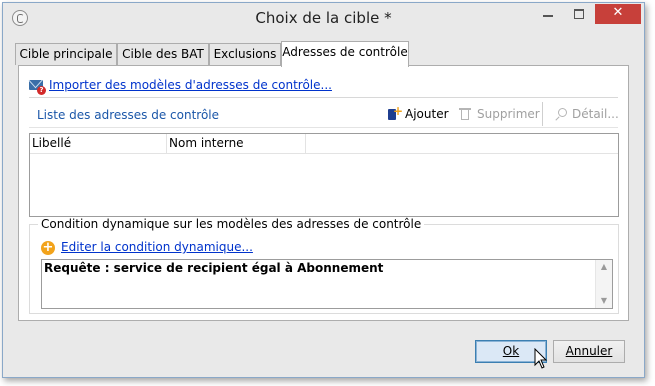  What do you see at coordinates (579, 14) in the screenshot?
I see `maximize-button` at bounding box center [579, 14].